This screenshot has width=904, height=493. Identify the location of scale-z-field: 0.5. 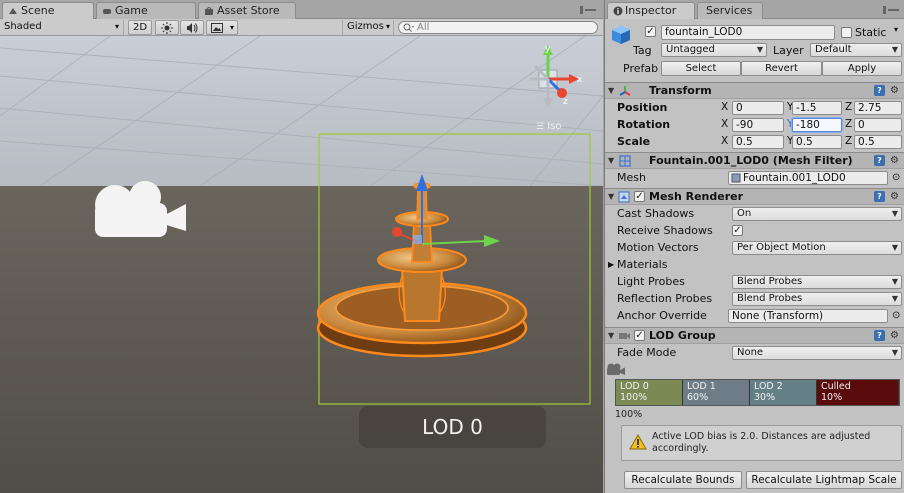
(878, 142).